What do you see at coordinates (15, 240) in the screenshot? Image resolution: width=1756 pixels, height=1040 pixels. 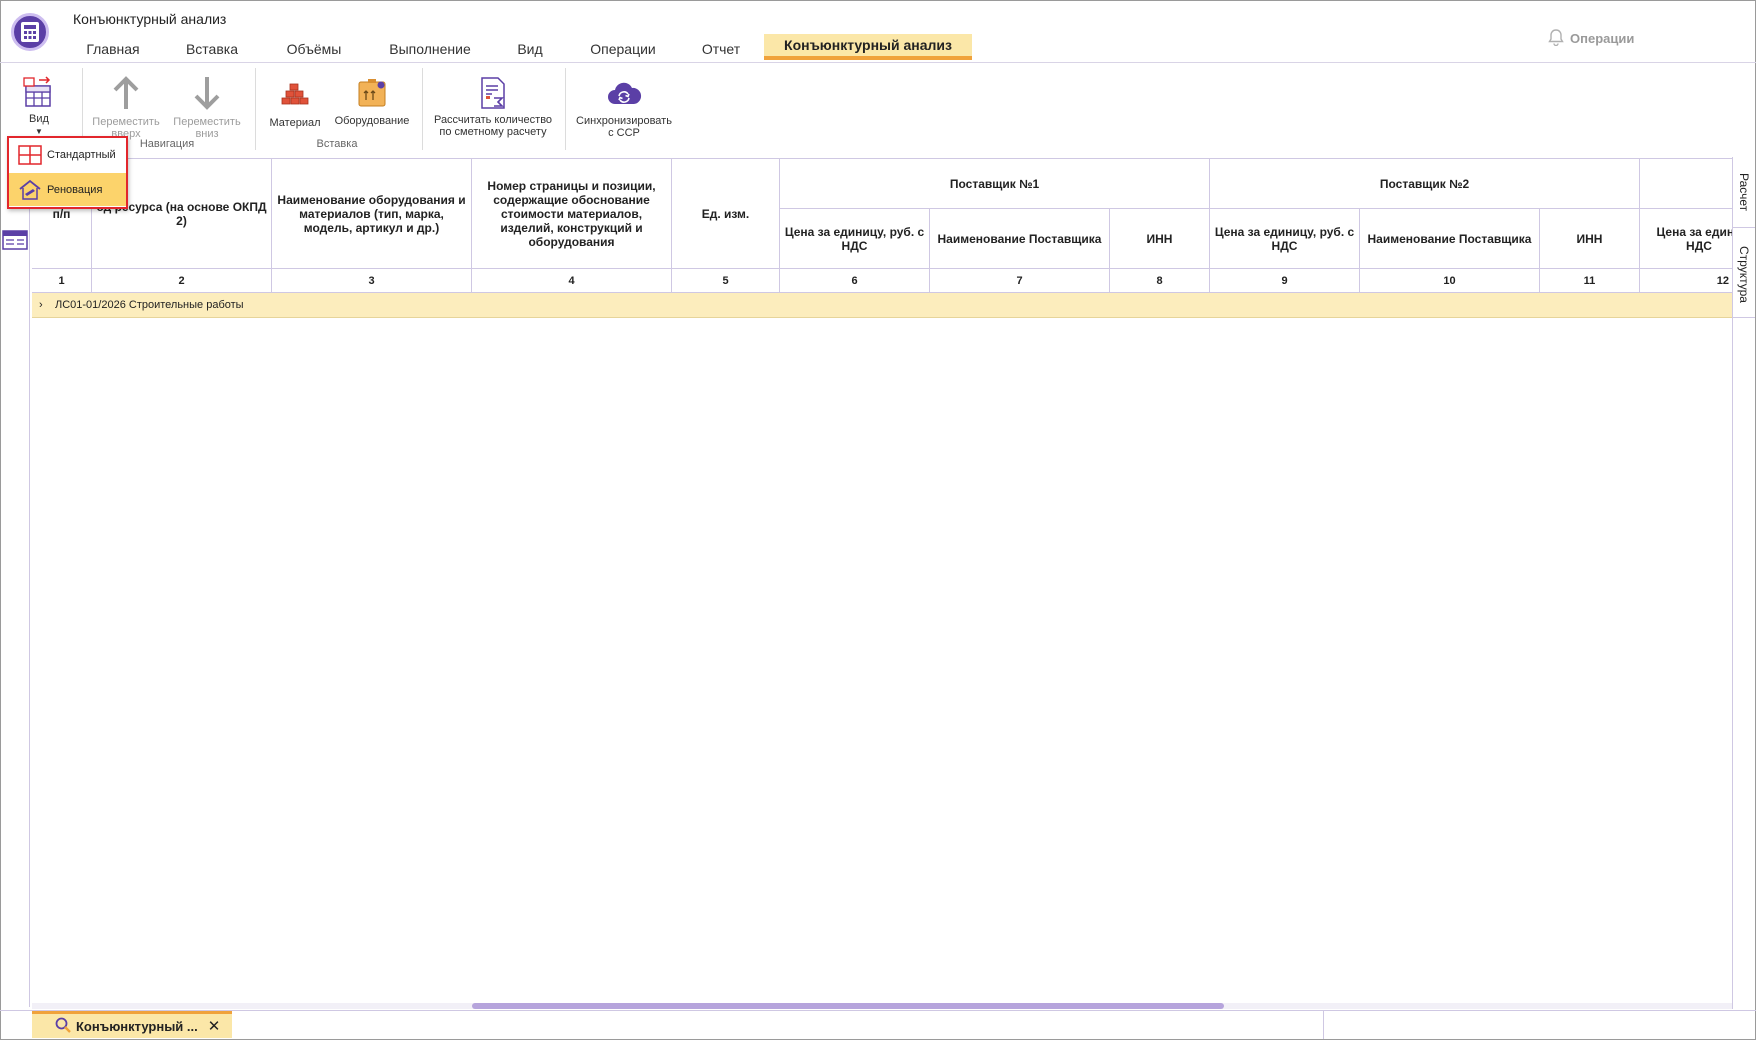 I see `table-view-icon` at bounding box center [15, 240].